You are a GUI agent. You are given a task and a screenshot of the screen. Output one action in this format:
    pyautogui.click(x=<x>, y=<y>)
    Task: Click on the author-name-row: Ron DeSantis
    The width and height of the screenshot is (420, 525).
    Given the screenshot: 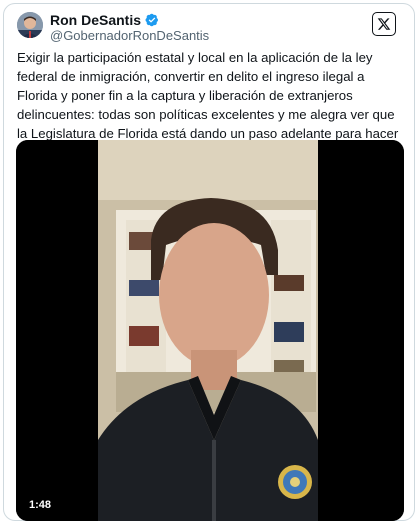 What is the action you would take?
    pyautogui.click(x=104, y=20)
    